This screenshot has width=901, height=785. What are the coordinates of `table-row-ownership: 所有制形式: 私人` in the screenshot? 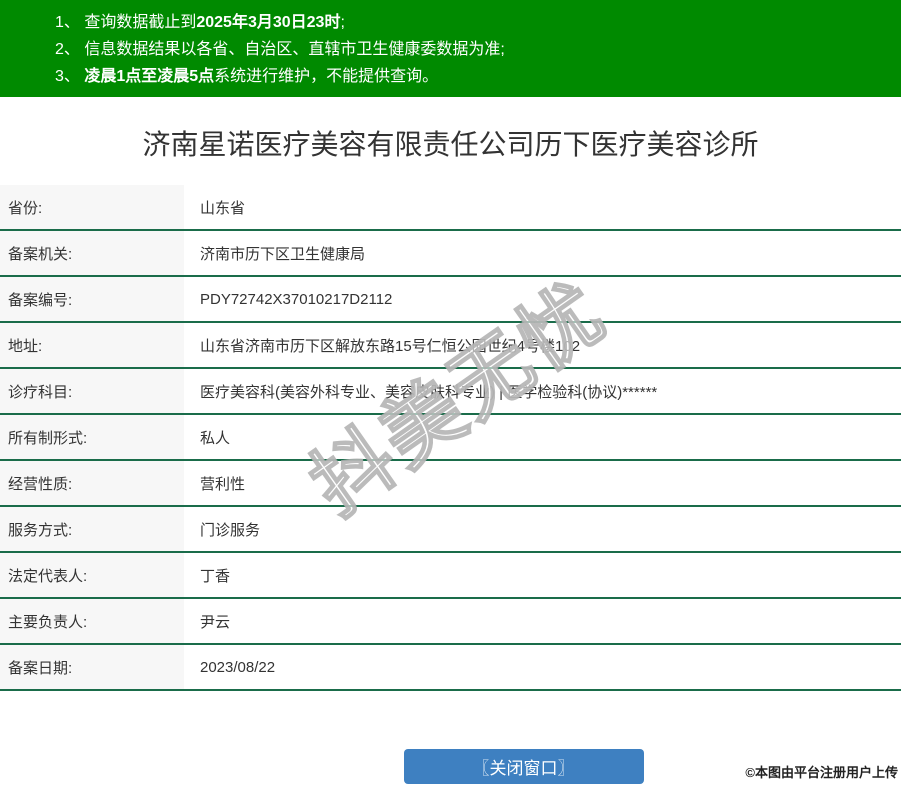 It's located at (450, 438).